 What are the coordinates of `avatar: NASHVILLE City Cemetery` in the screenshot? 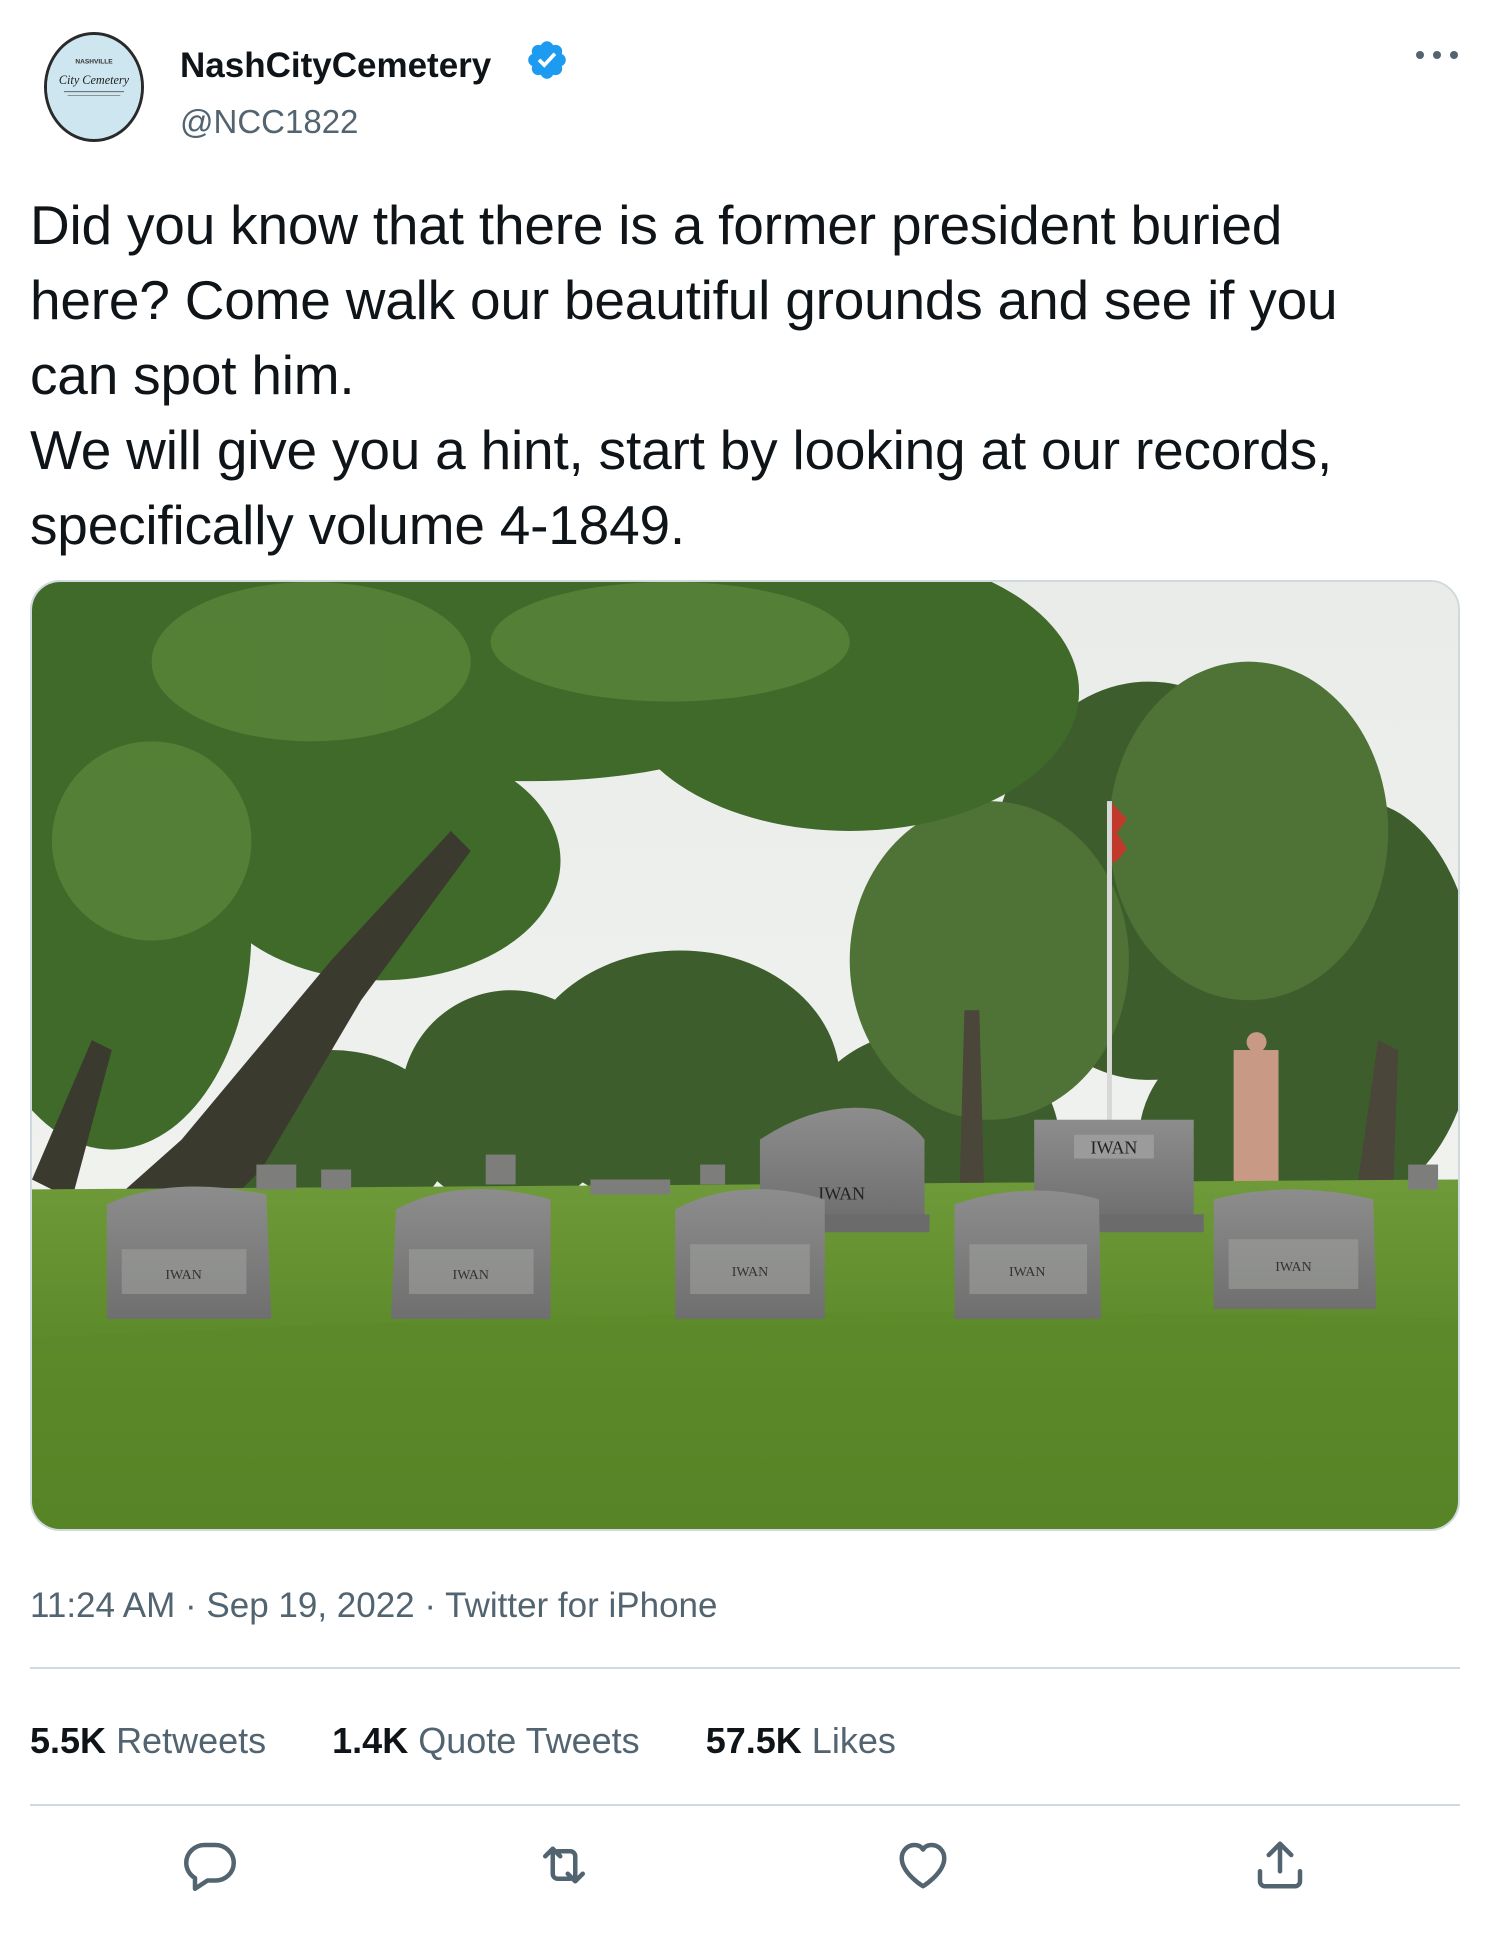 It's located at (94, 87).